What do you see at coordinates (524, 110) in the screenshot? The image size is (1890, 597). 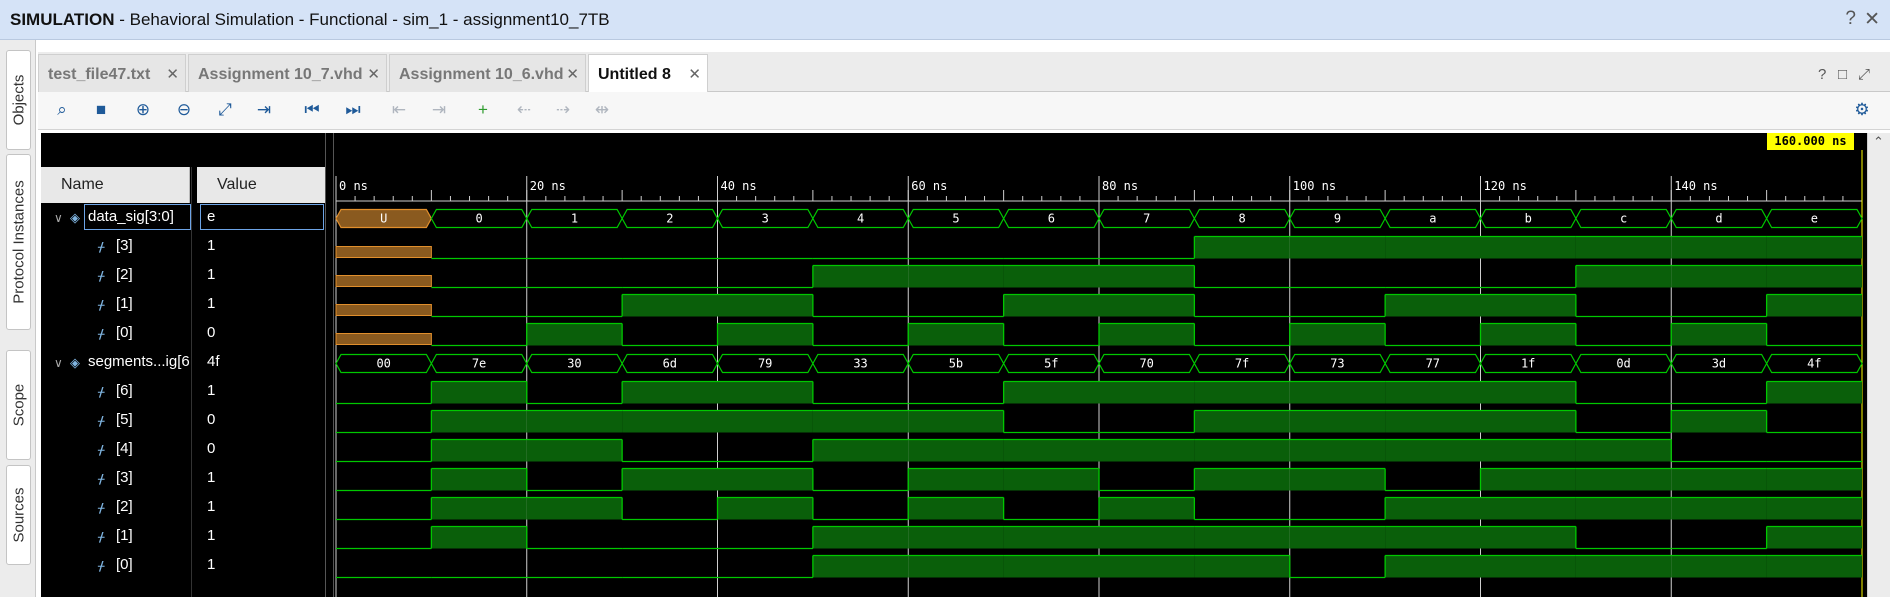 I see `previous-marker-icon: ⇠` at bounding box center [524, 110].